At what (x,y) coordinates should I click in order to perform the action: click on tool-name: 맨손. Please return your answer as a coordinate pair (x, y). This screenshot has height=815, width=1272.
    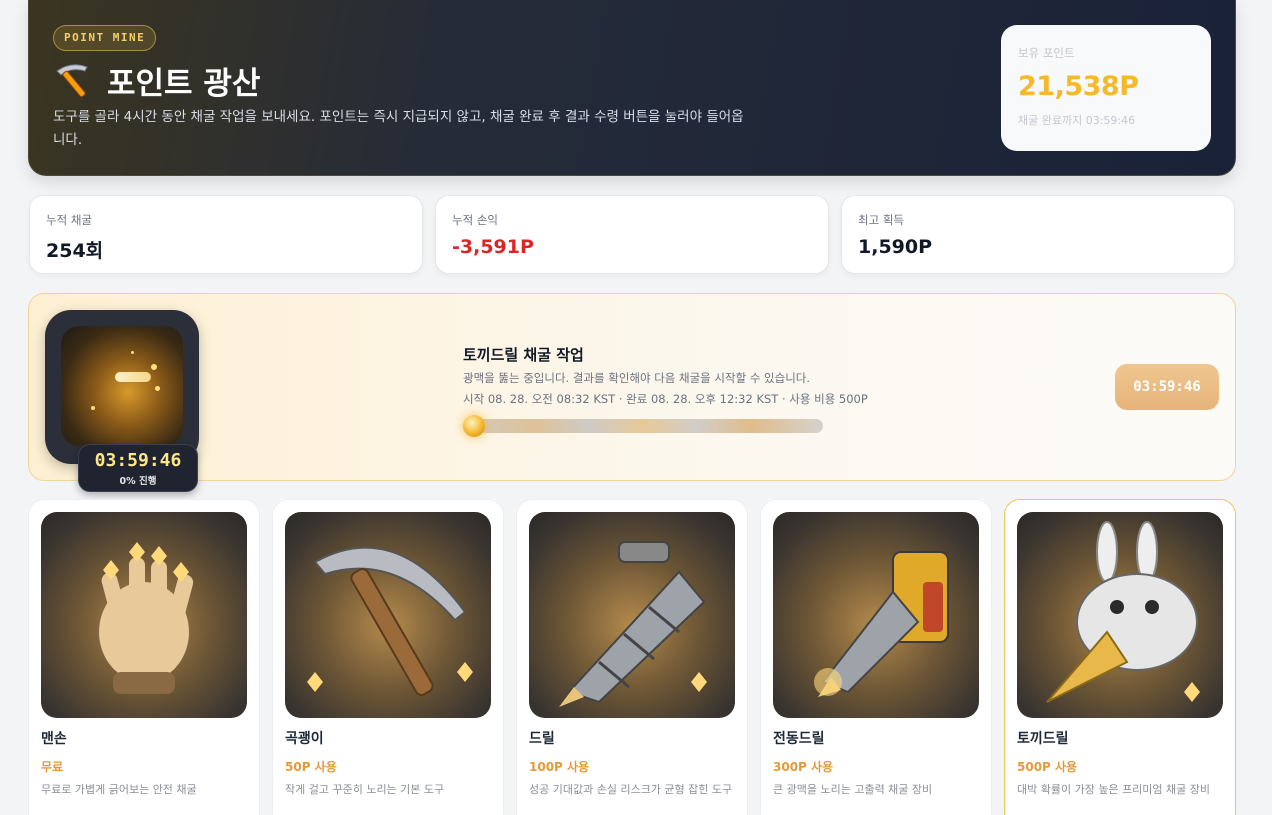
    Looking at the image, I should click on (54, 739).